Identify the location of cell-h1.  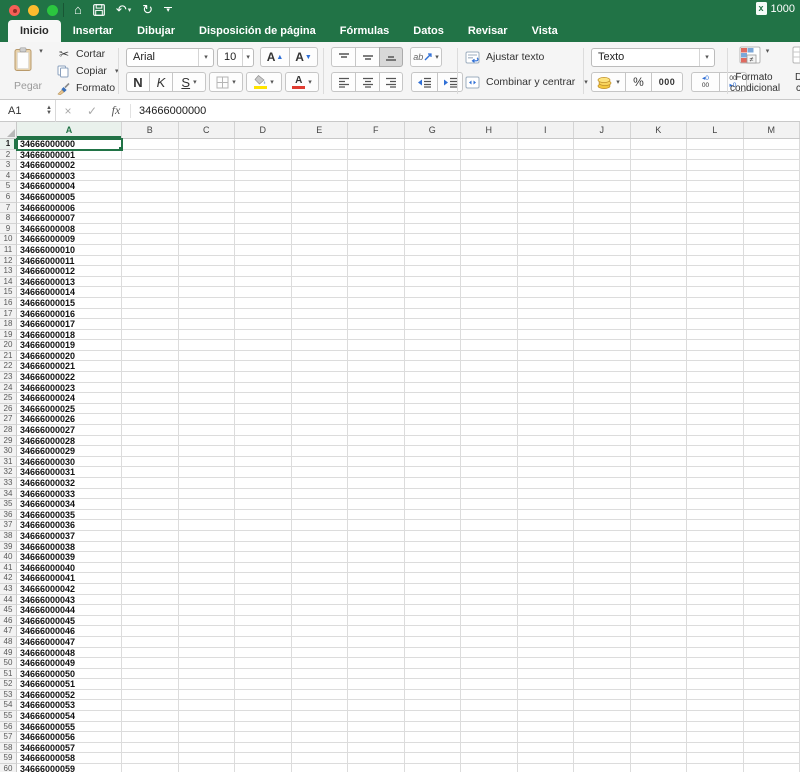
(489, 144).